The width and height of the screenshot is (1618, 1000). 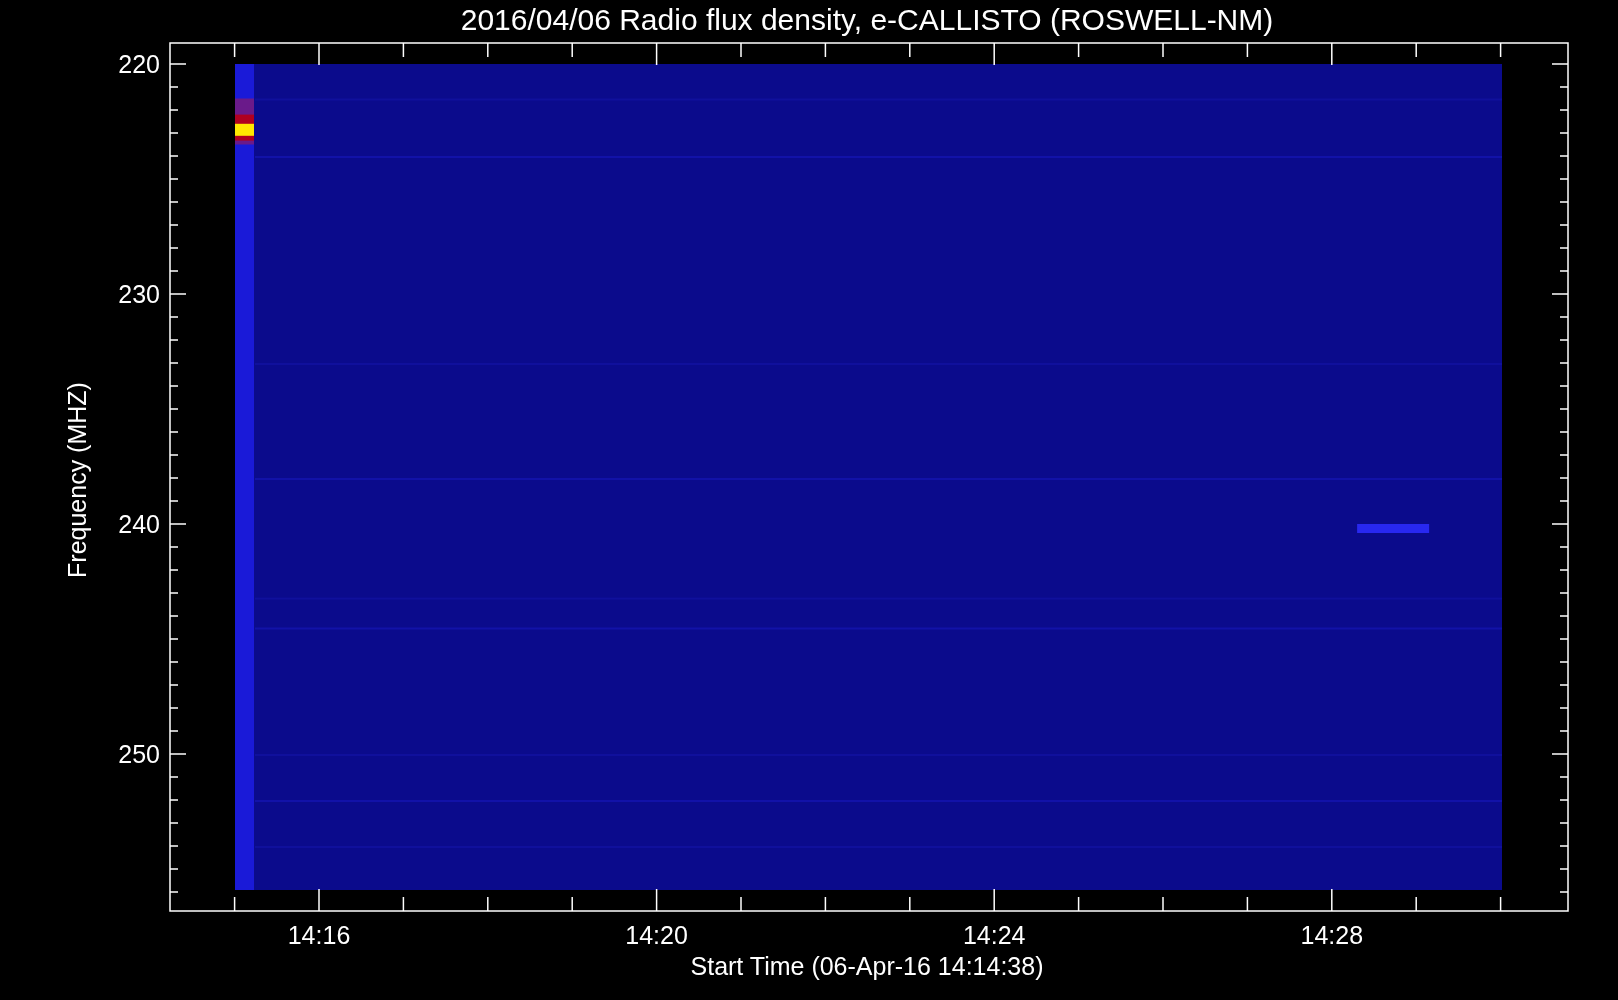 I want to click on tick-label: 250, so click(x=139, y=754).